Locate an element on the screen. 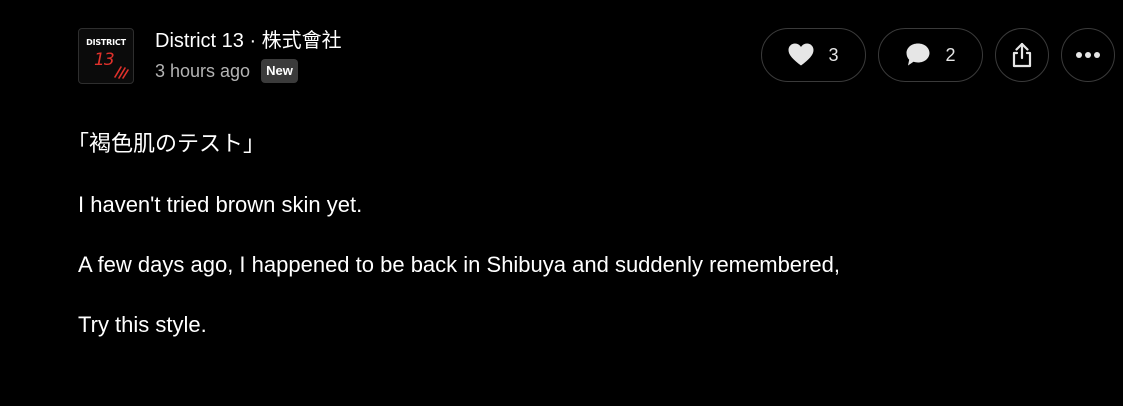  post-timestamp: 3 hours ago is located at coordinates (202, 71).